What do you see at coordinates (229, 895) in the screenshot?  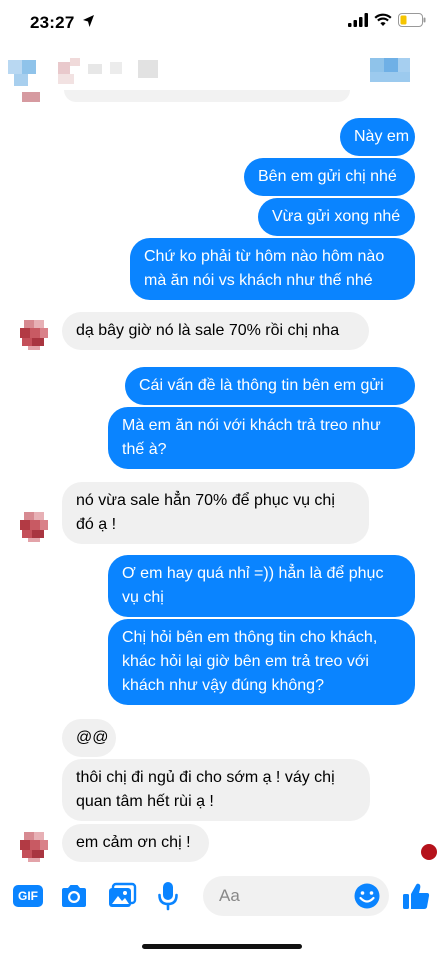 I see `message-placeholder: Aa` at bounding box center [229, 895].